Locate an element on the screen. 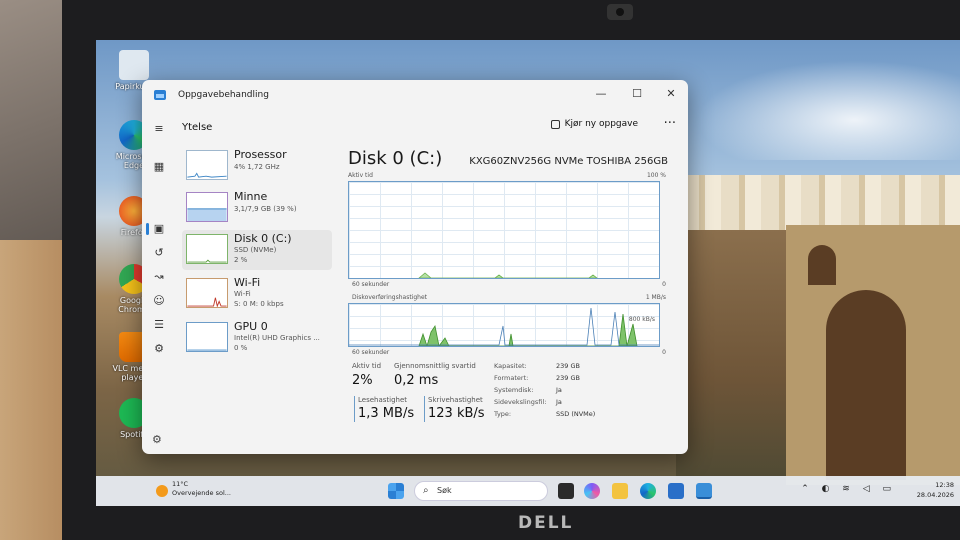 Image resolution: width=960 pixels, height=540 pixels. disk-title: Disk 0 (C:) is located at coordinates (395, 158).